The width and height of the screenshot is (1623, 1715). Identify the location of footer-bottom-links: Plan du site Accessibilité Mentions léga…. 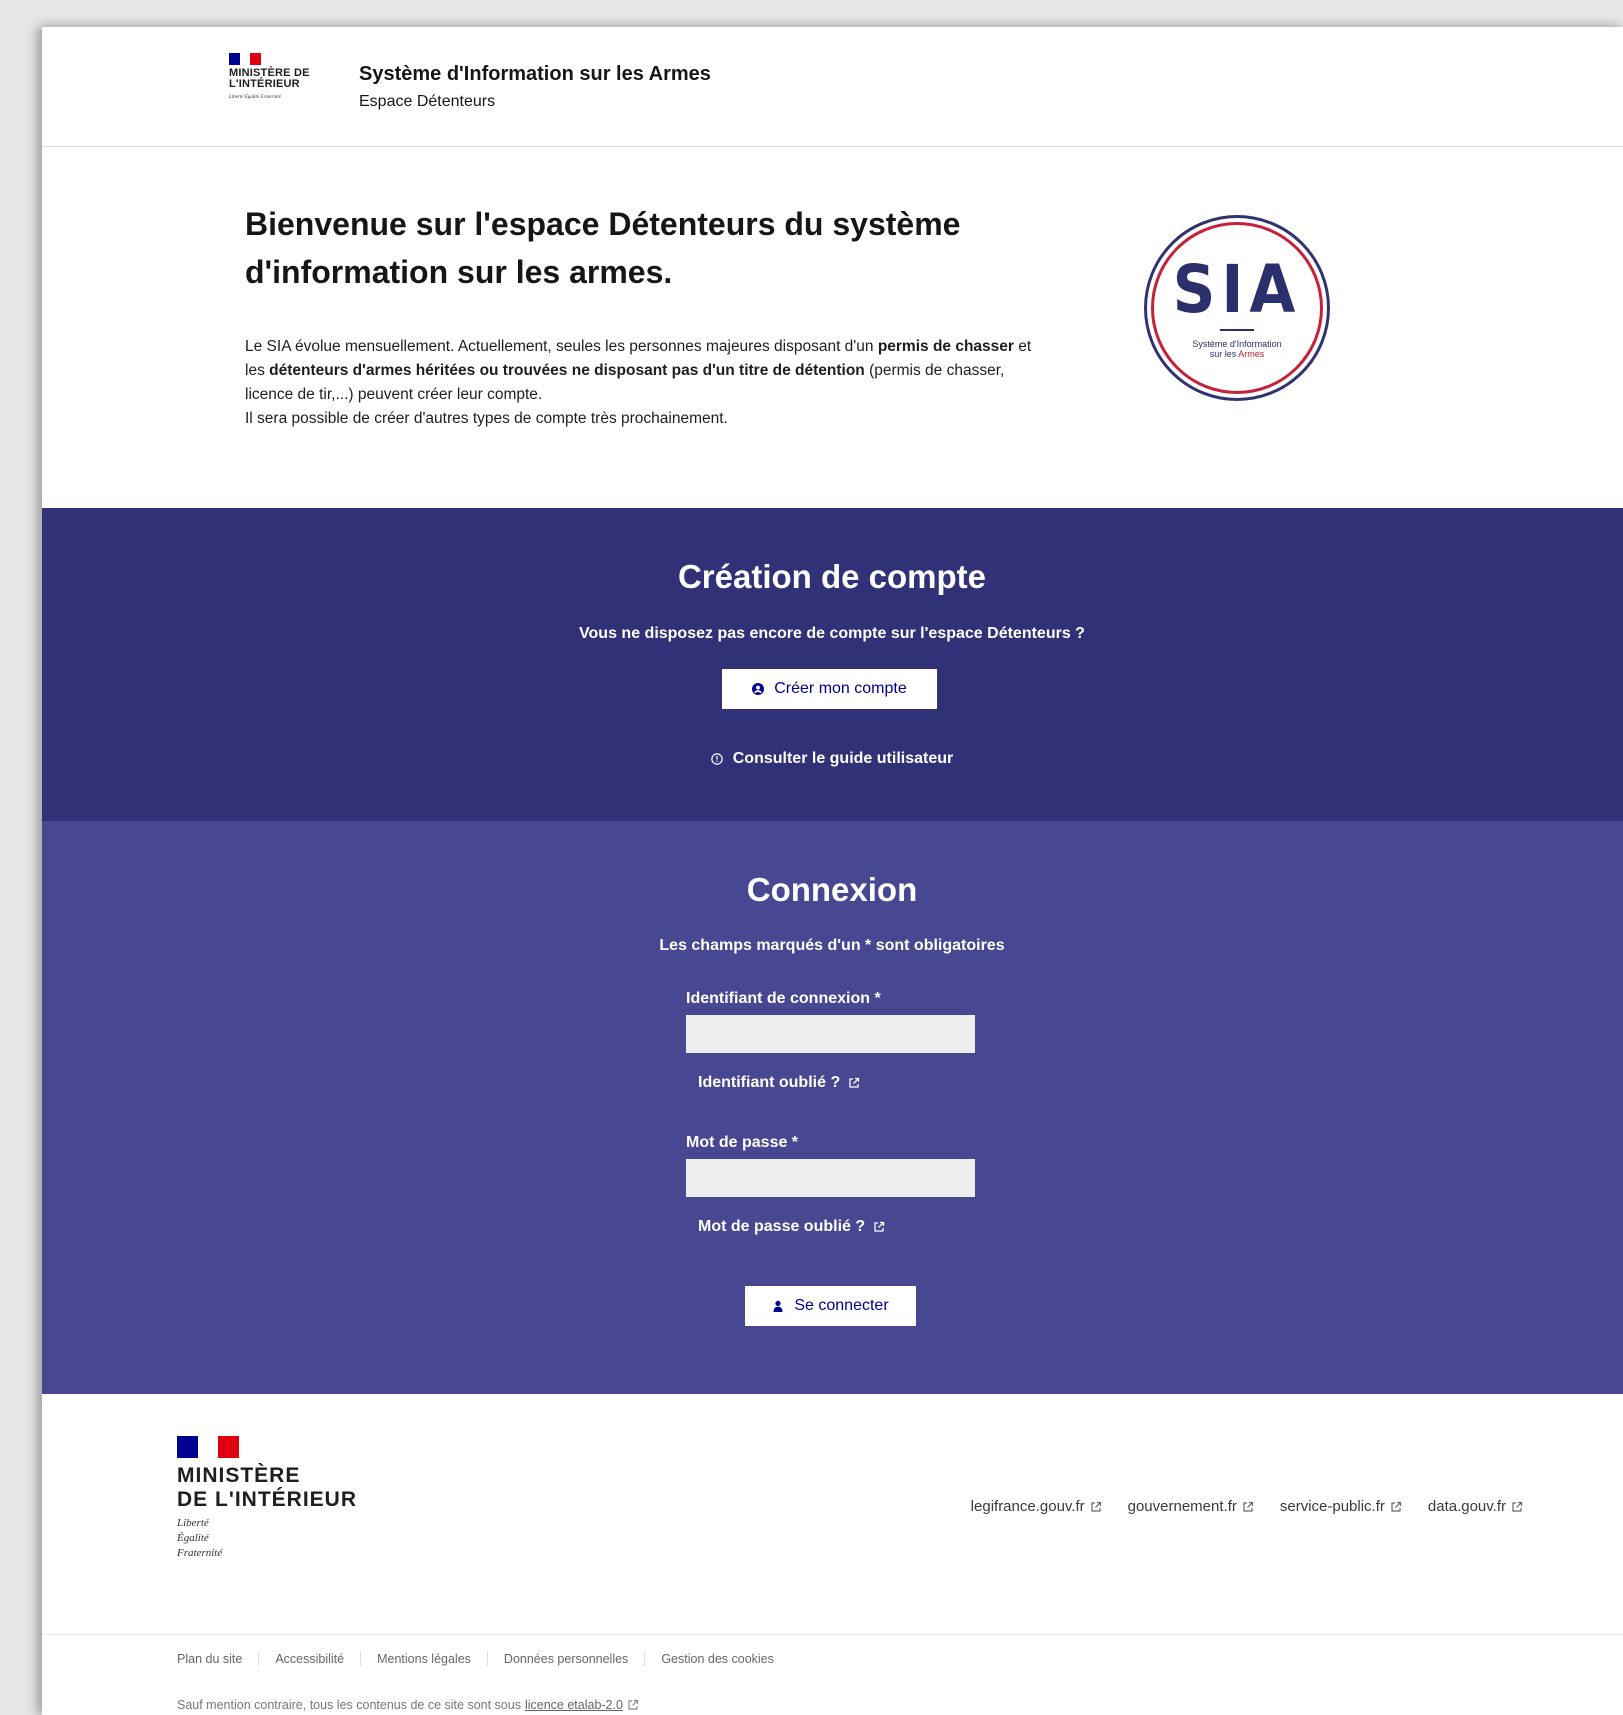
(483, 1659).